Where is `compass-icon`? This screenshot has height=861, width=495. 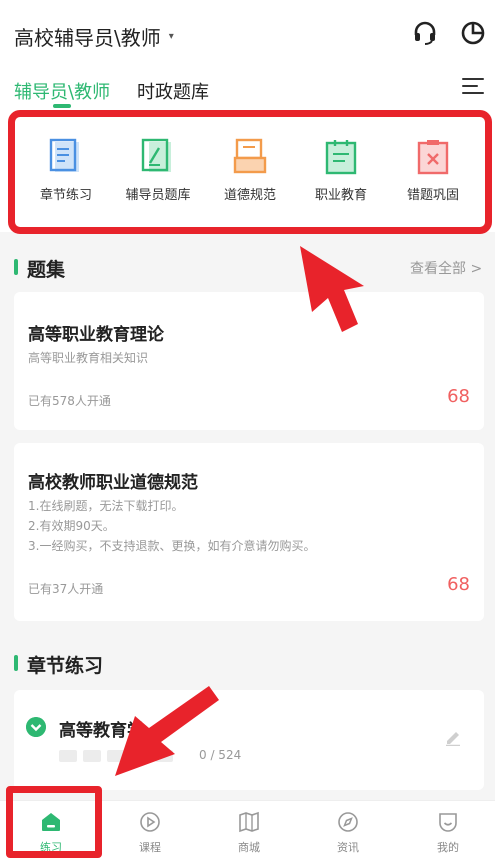
compass-icon is located at coordinates (348, 822).